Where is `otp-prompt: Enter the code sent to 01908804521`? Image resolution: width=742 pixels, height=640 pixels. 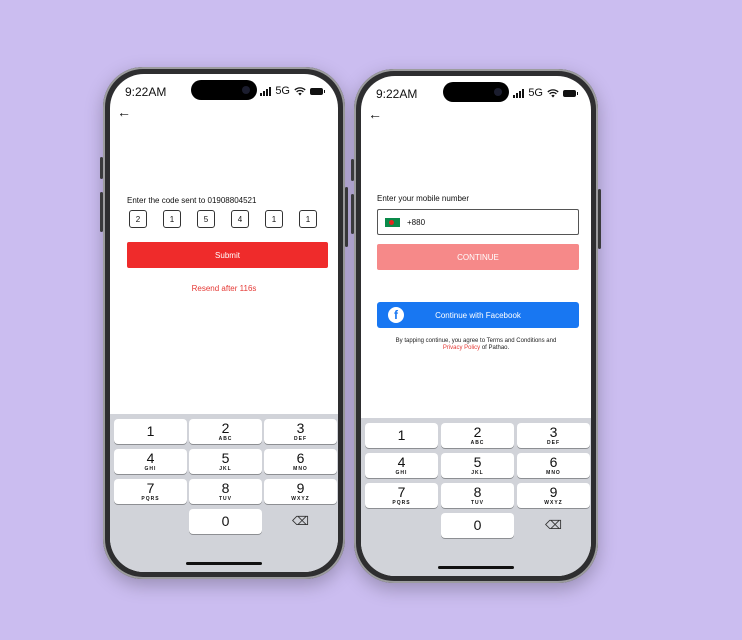
otp-prompt: Enter the code sent to 01908804521 is located at coordinates (192, 200).